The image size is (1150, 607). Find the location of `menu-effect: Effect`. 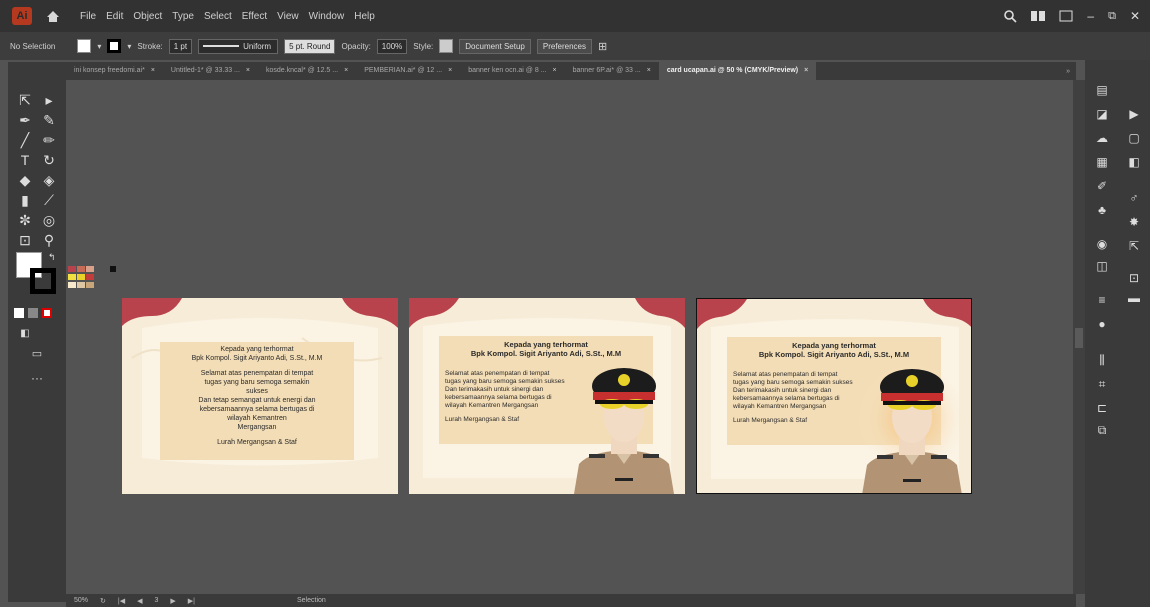

menu-effect: Effect is located at coordinates (254, 16).